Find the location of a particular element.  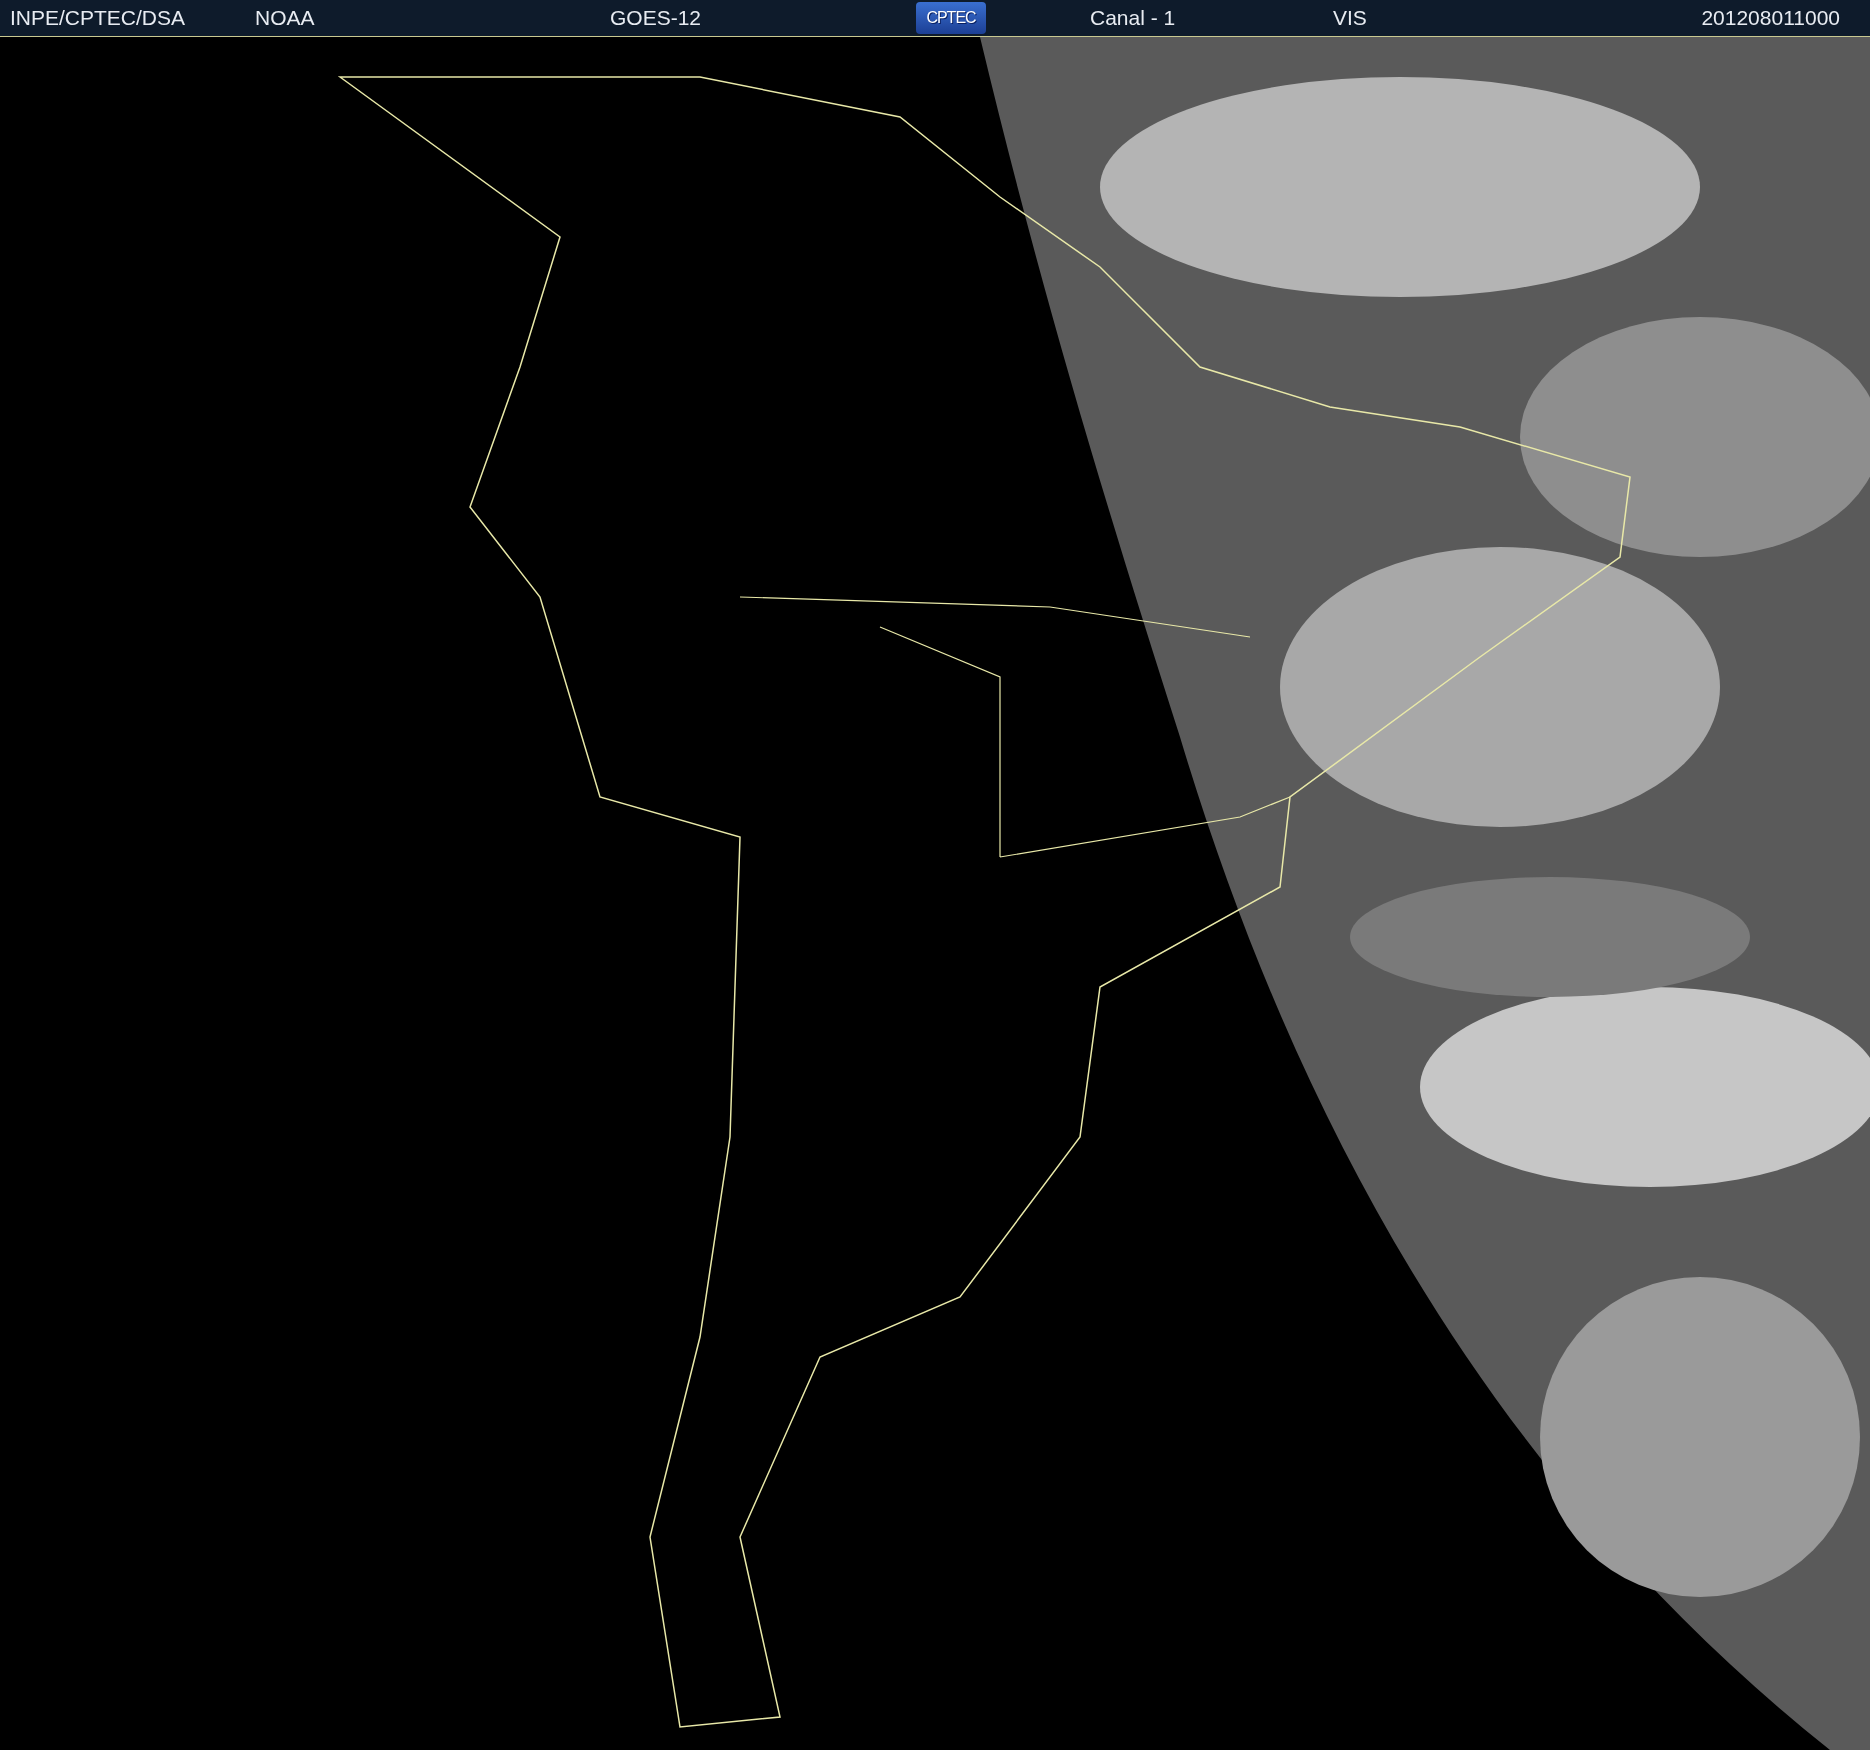

source-label: INPE/CPTEC/DSA is located at coordinates (98, 18).